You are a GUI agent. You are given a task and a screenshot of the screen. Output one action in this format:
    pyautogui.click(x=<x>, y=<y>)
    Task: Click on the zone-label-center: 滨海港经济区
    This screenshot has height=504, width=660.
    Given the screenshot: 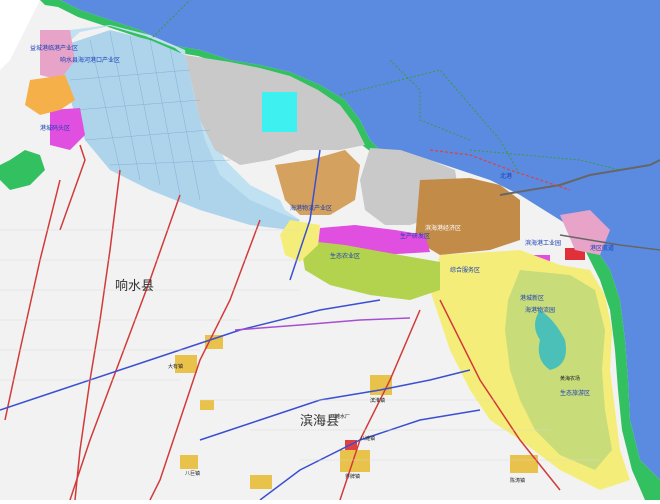 What is the action you would take?
    pyautogui.click(x=443, y=228)
    